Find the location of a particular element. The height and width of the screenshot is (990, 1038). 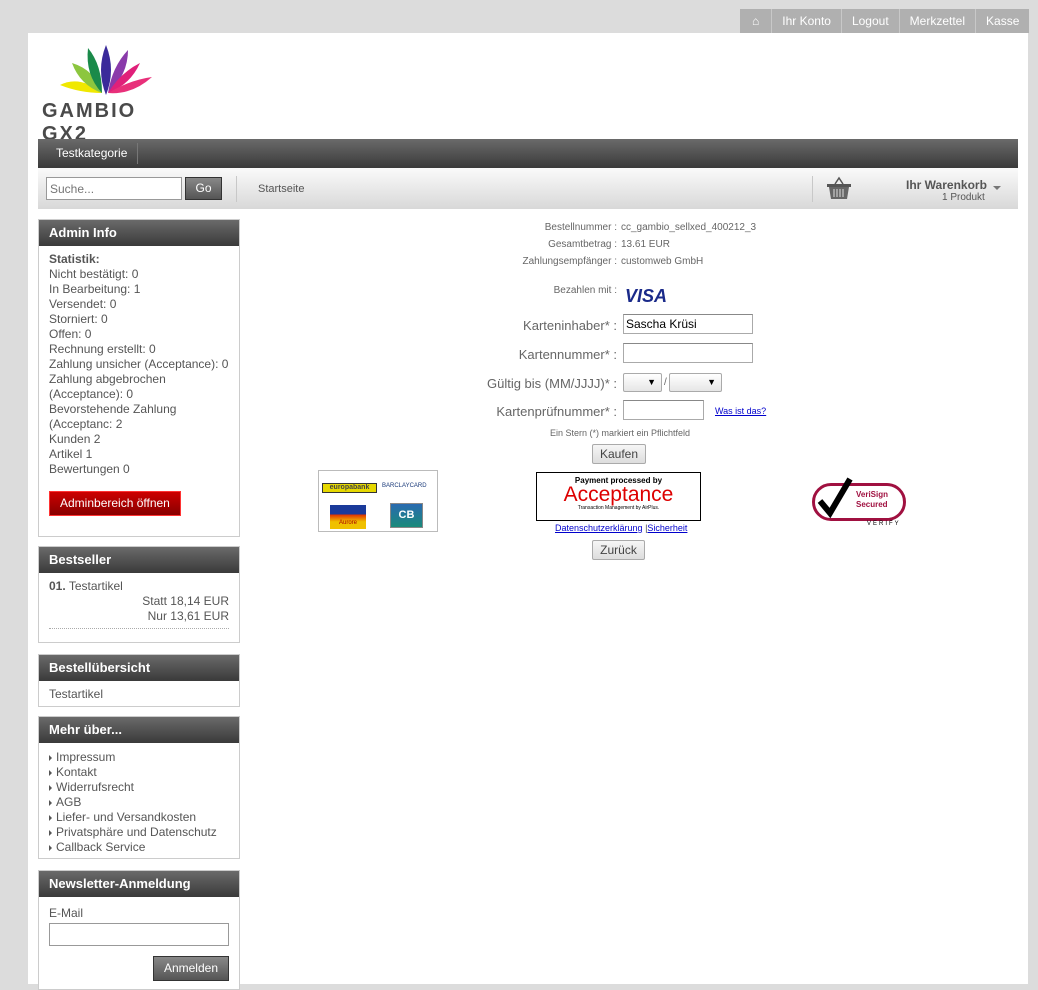

lotus-icon is located at coordinates (106, 70).